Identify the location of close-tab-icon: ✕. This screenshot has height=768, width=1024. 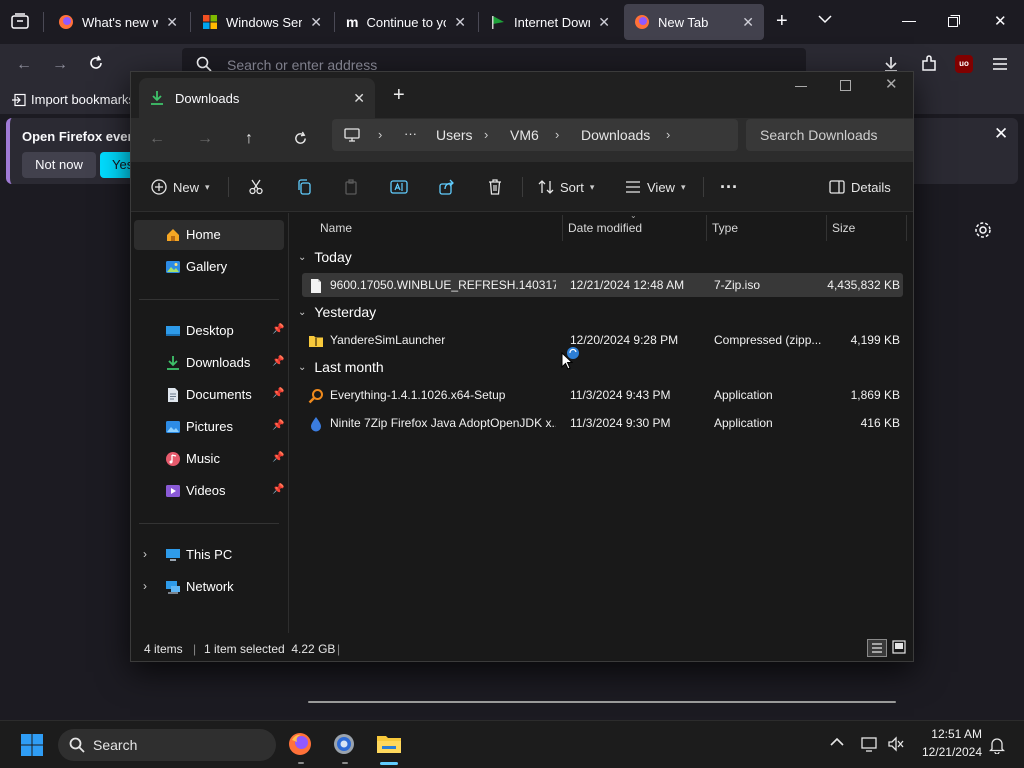
(359, 98).